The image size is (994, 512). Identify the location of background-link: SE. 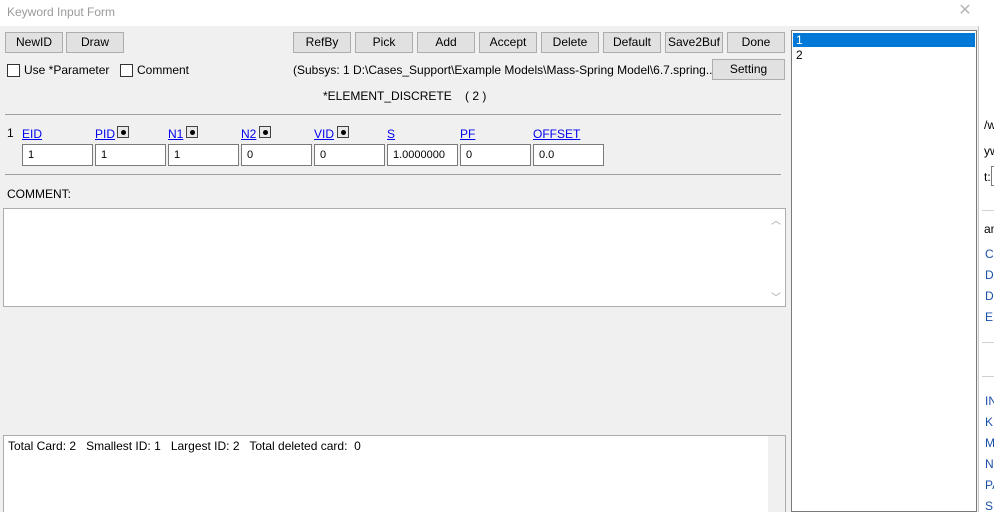
(989, 505).